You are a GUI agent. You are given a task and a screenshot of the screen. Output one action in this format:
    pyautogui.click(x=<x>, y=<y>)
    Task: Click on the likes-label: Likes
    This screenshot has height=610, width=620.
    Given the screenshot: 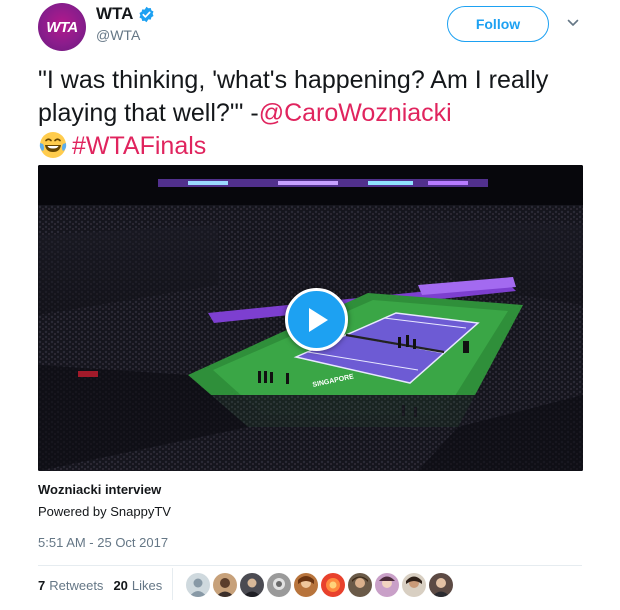 What is the action you would take?
    pyautogui.click(x=147, y=585)
    